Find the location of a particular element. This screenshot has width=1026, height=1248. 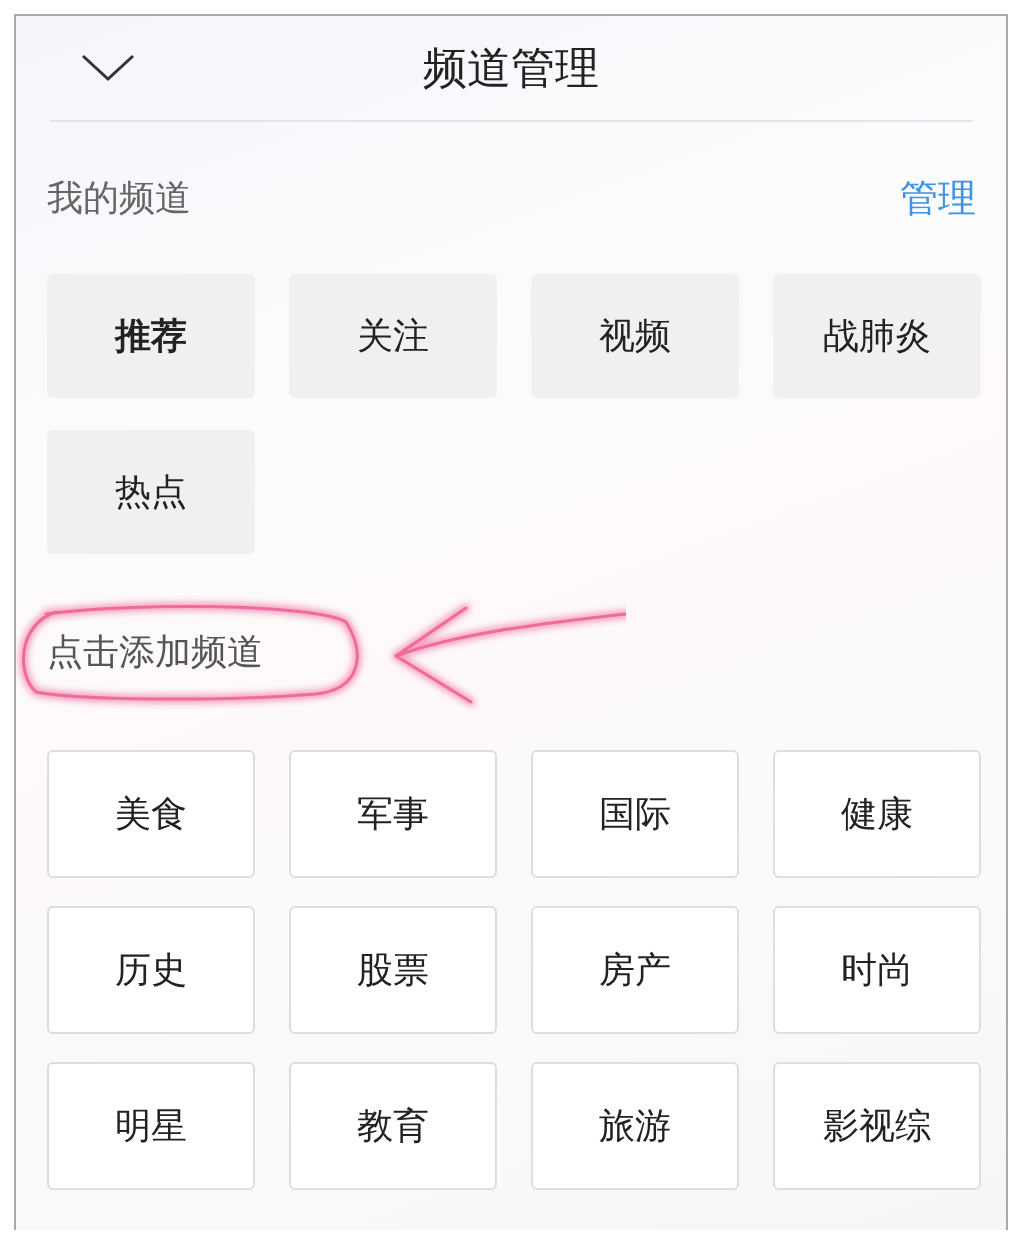

section-title: 我的频道 is located at coordinates (119, 197).